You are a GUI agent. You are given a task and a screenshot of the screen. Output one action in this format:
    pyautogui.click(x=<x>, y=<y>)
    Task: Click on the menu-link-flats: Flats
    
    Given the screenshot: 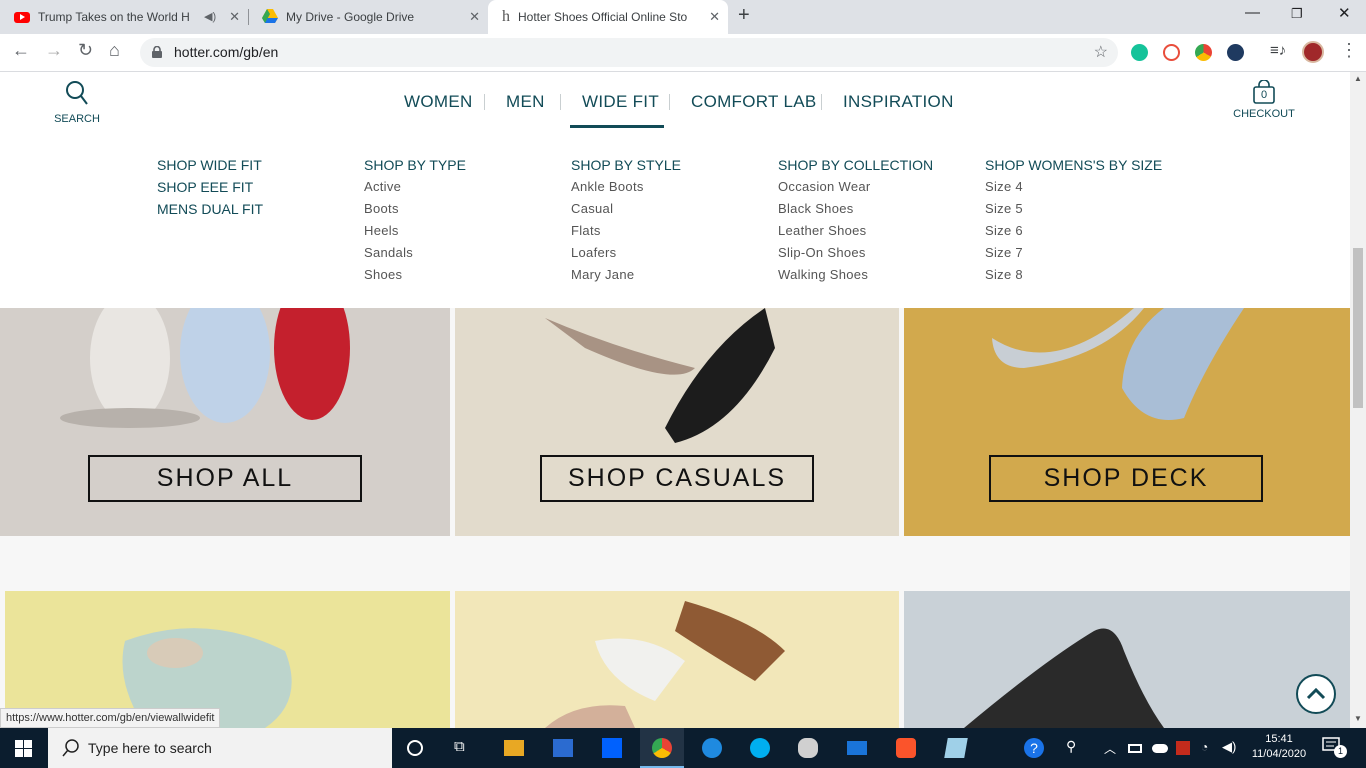 What is the action you would take?
    pyautogui.click(x=626, y=231)
    